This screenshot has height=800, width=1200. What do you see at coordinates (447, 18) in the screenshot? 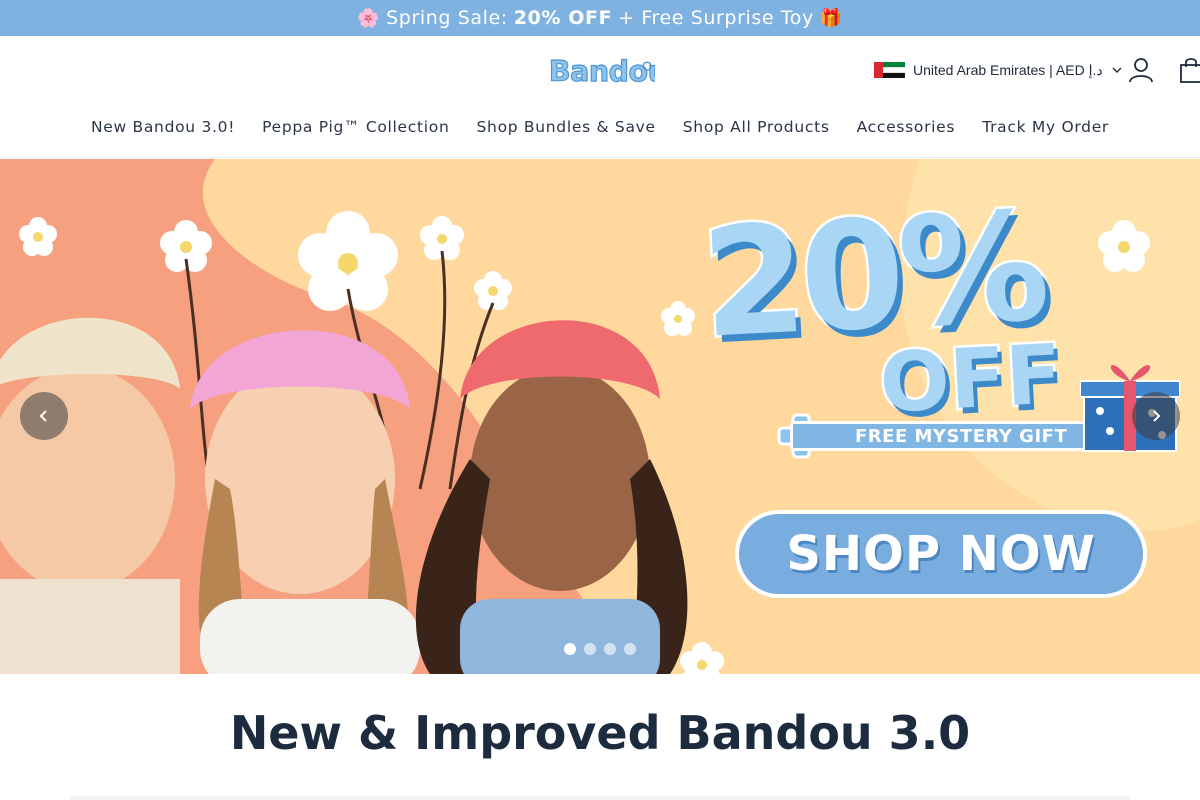
I see `announcement-lead: Spring Sale:` at bounding box center [447, 18].